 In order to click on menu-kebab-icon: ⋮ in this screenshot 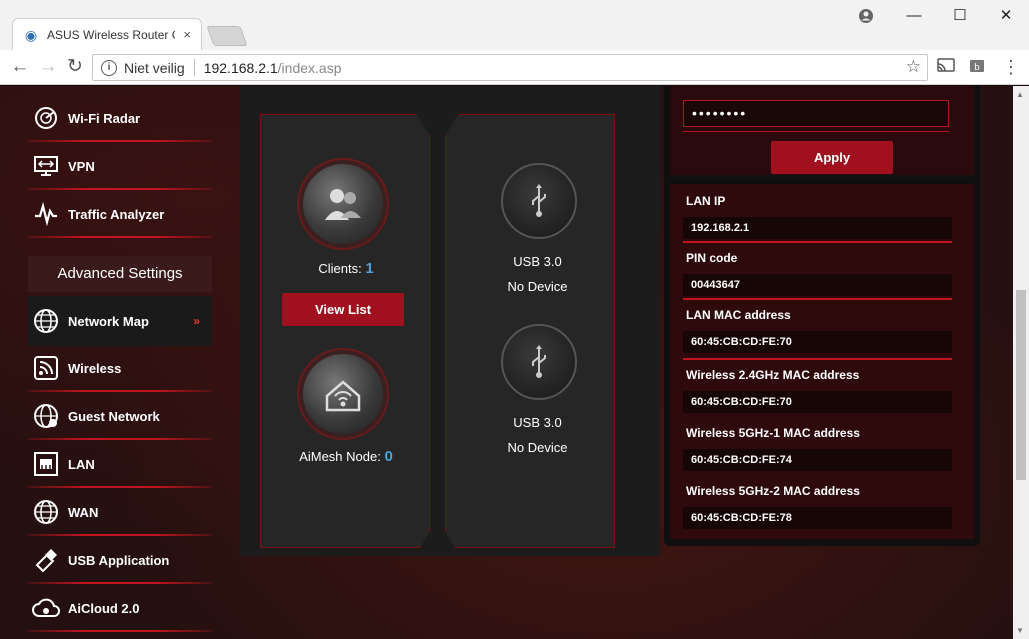, I will do `click(1011, 67)`.